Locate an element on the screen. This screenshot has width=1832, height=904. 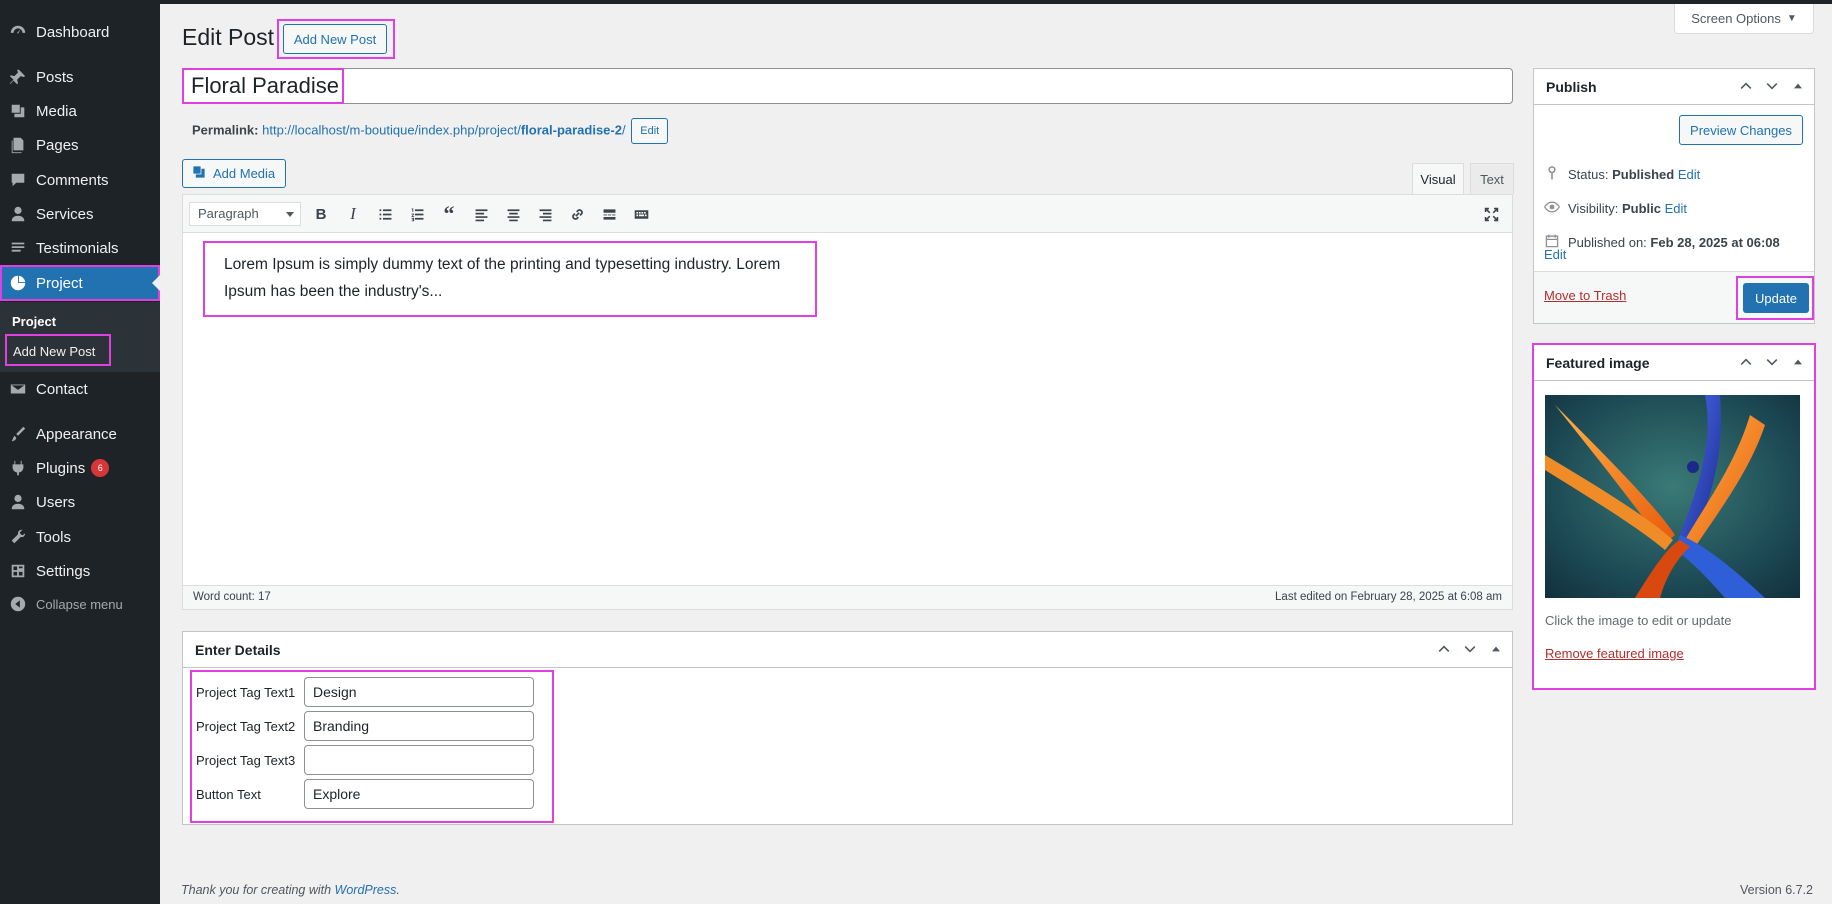
bullet-list-icon is located at coordinates (385, 214).